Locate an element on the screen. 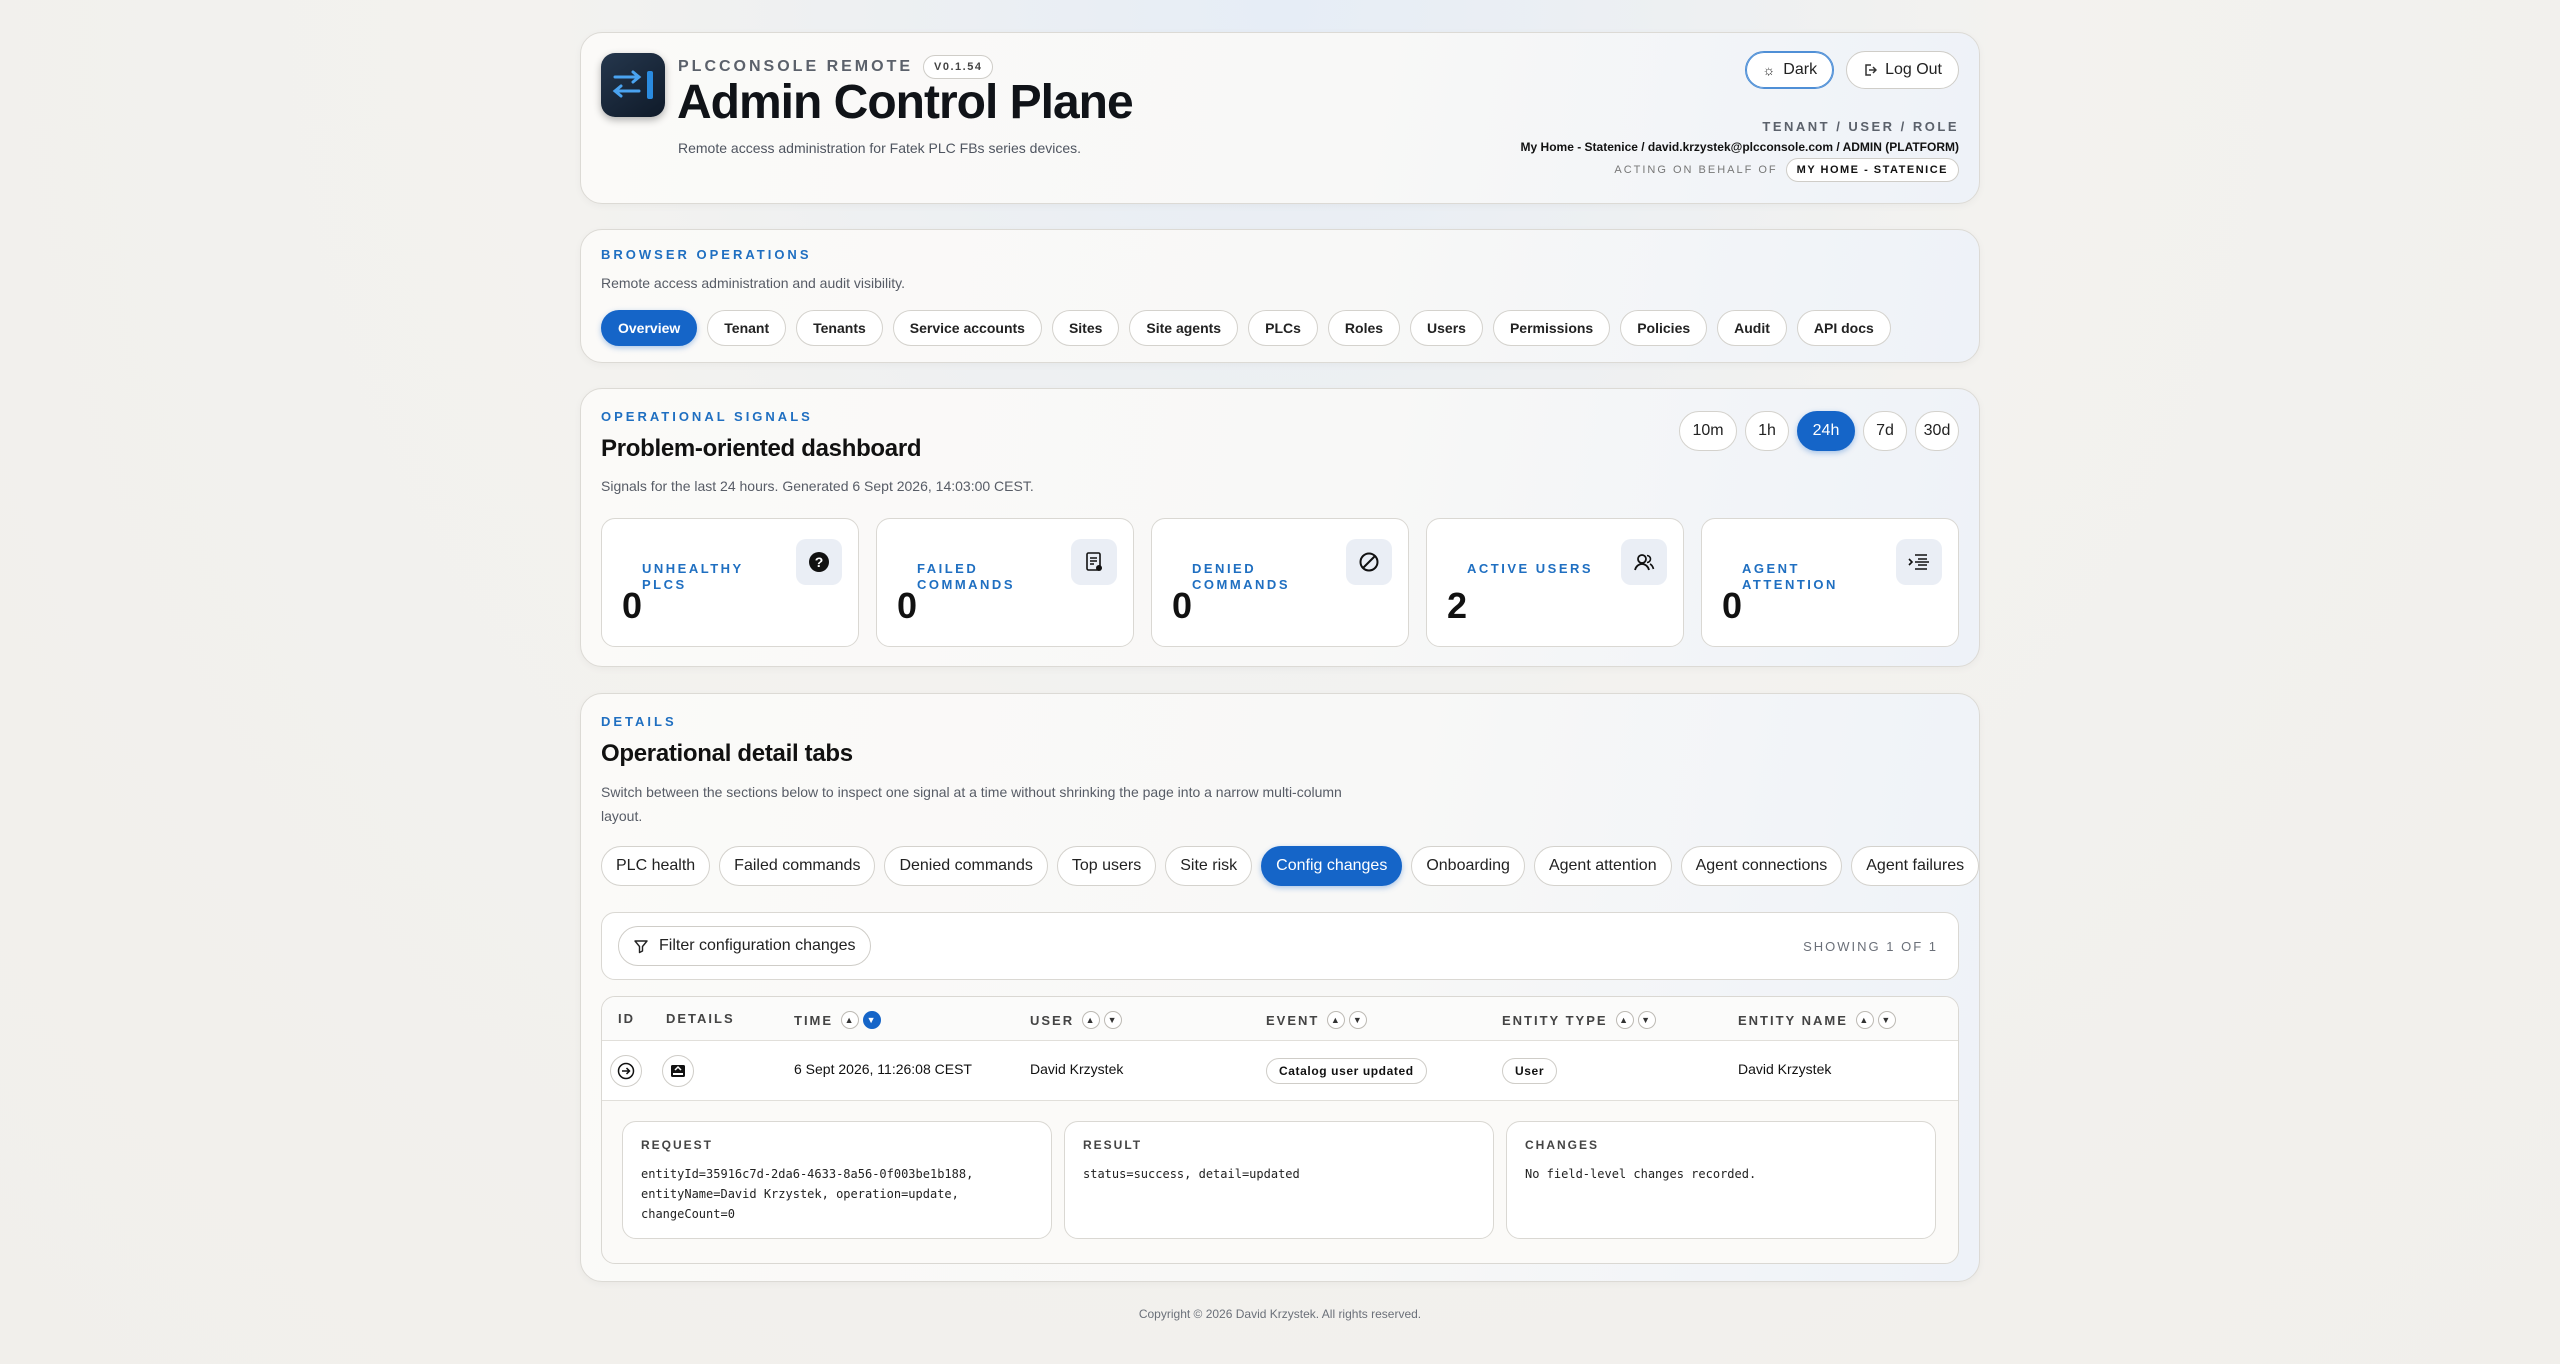 Image resolution: width=2560 pixels, height=1364 pixels. tab-denied-commands: Denied commands is located at coordinates (966, 866).